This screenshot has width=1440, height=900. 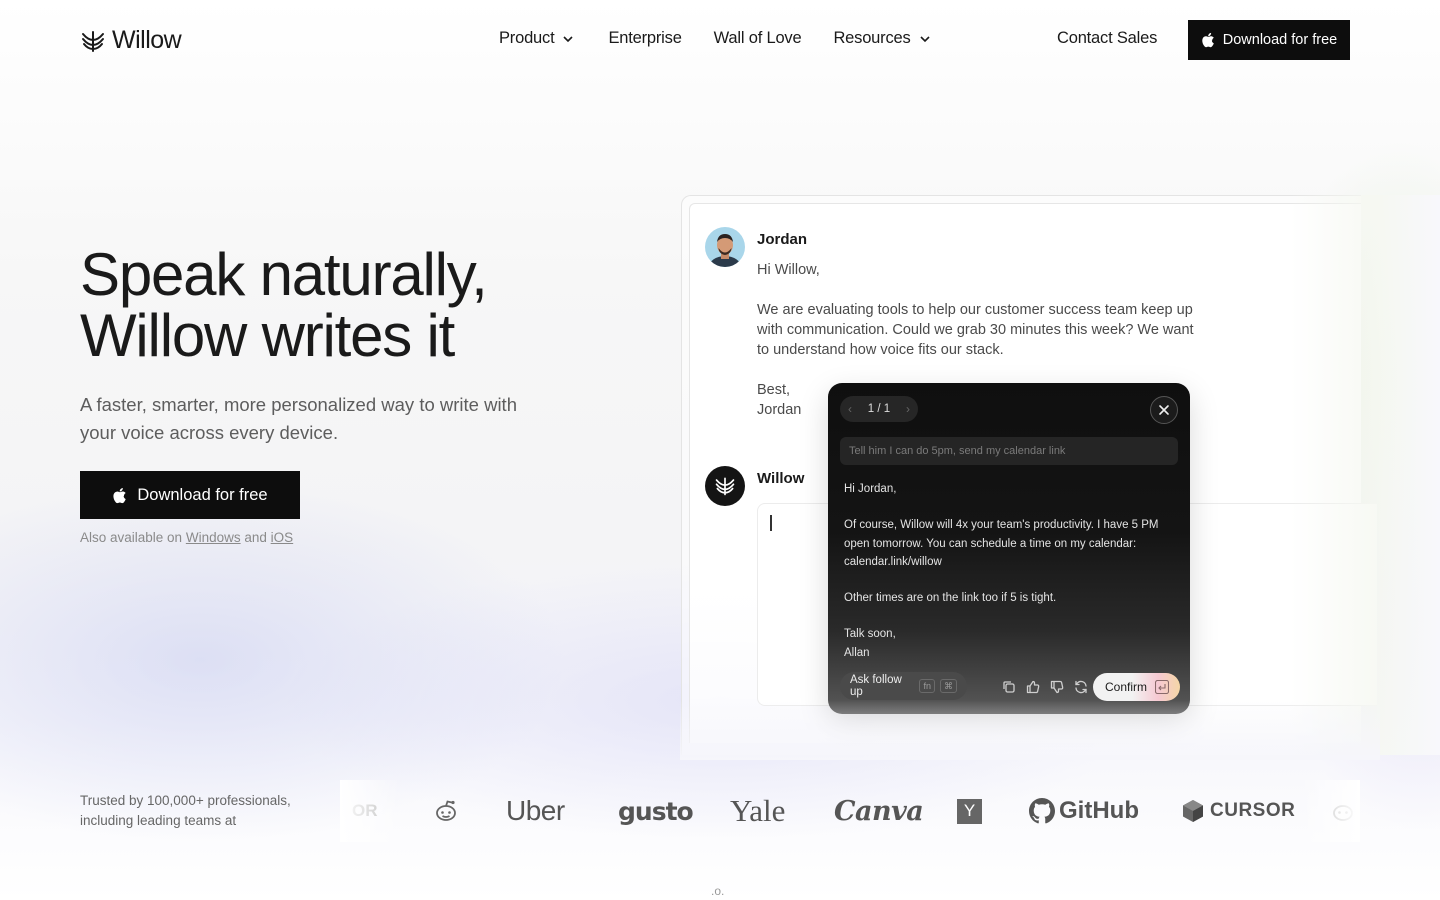 I want to click on cursor-logo: CURSOR, so click(x=1238, y=811).